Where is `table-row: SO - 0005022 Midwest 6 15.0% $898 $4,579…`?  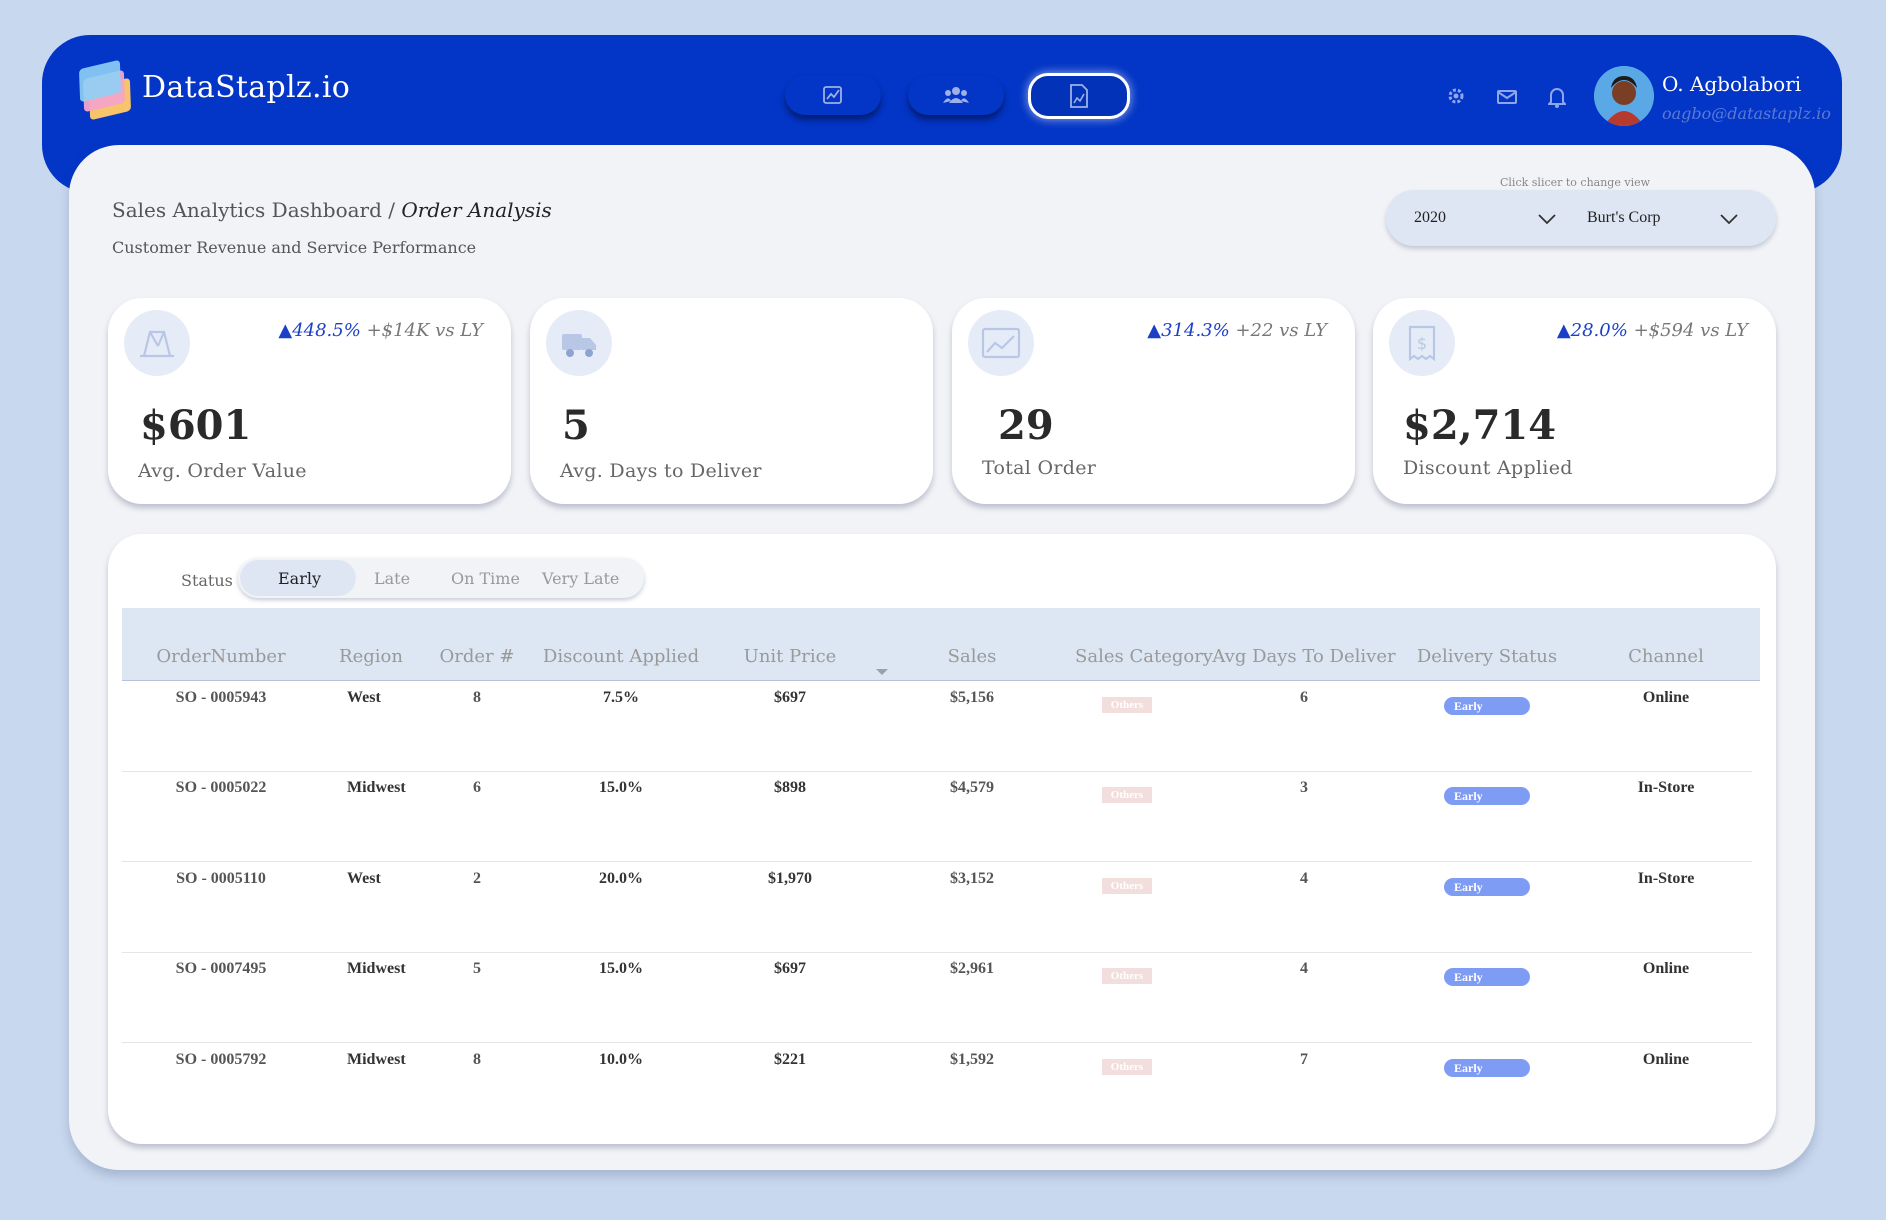 table-row: SO - 0005022 Midwest 6 15.0% $898 $4,579… is located at coordinates (937, 816).